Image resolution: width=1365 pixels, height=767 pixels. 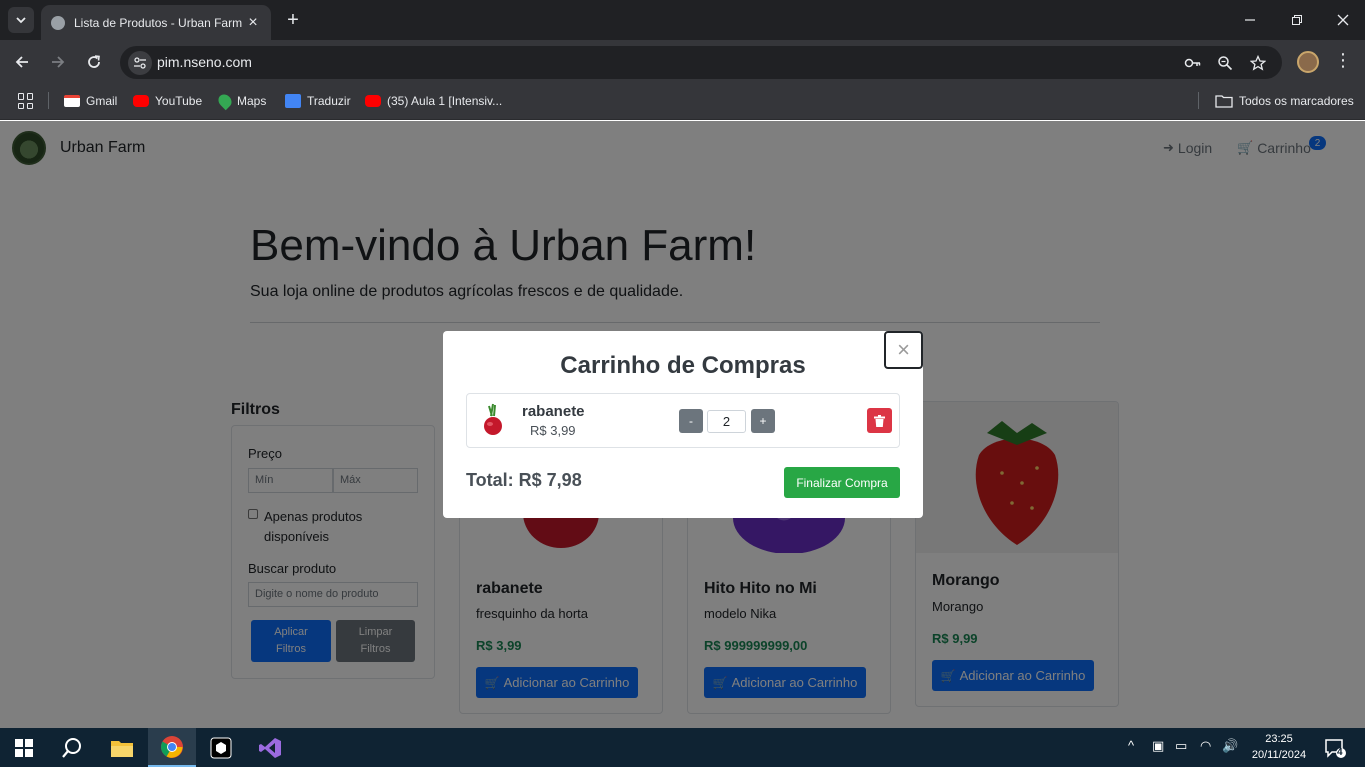 I want to click on bookmark-youtube: YouTube, so click(x=167, y=101).